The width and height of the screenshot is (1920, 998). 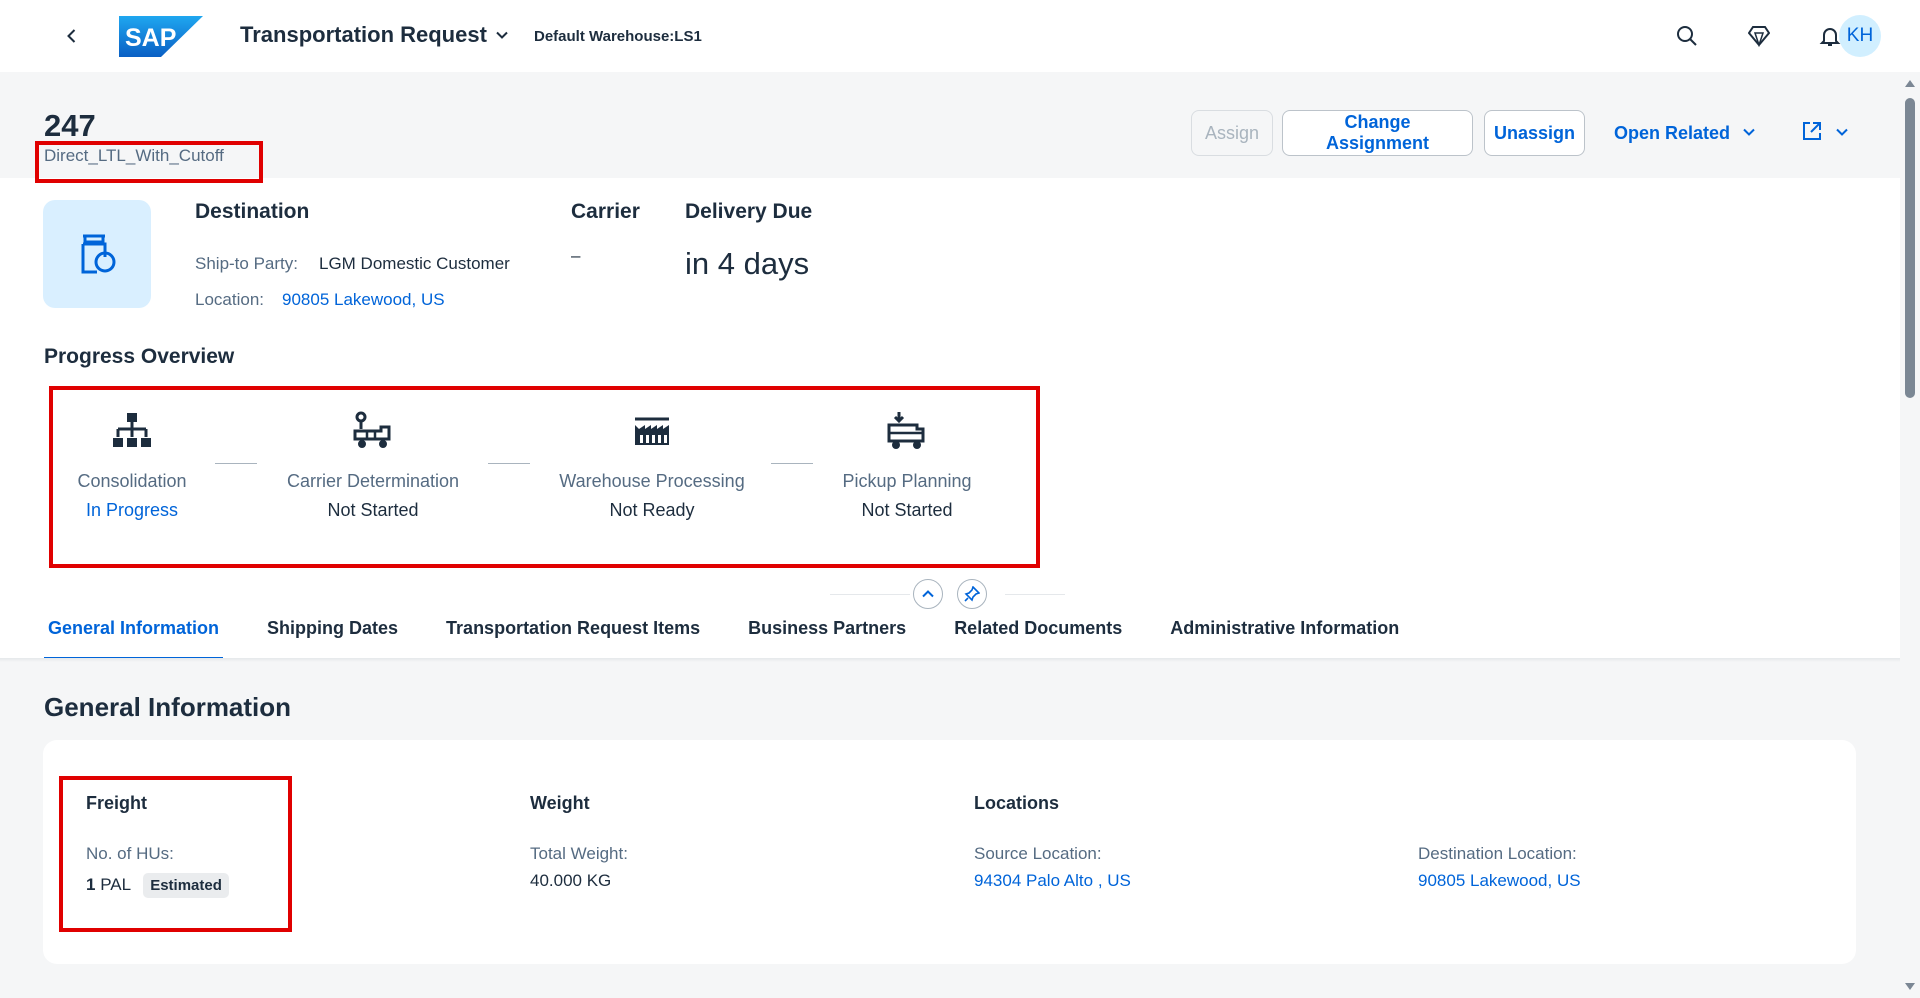 I want to click on progress-step-warehouse-processing: Warehouse Processing Not Ready, so click(x=652, y=465).